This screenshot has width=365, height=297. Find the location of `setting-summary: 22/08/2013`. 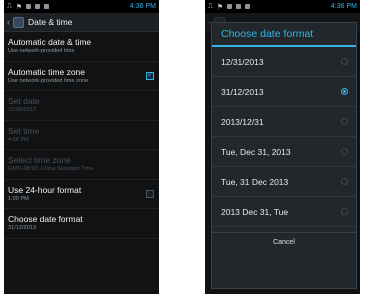

setting-summary: 22/08/2013 is located at coordinates (22, 110).